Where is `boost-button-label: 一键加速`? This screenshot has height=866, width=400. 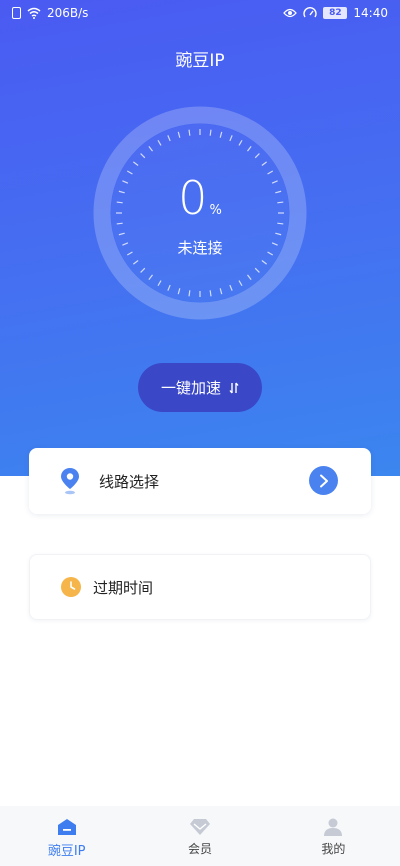 boost-button-label: 一键加速 is located at coordinates (190, 388).